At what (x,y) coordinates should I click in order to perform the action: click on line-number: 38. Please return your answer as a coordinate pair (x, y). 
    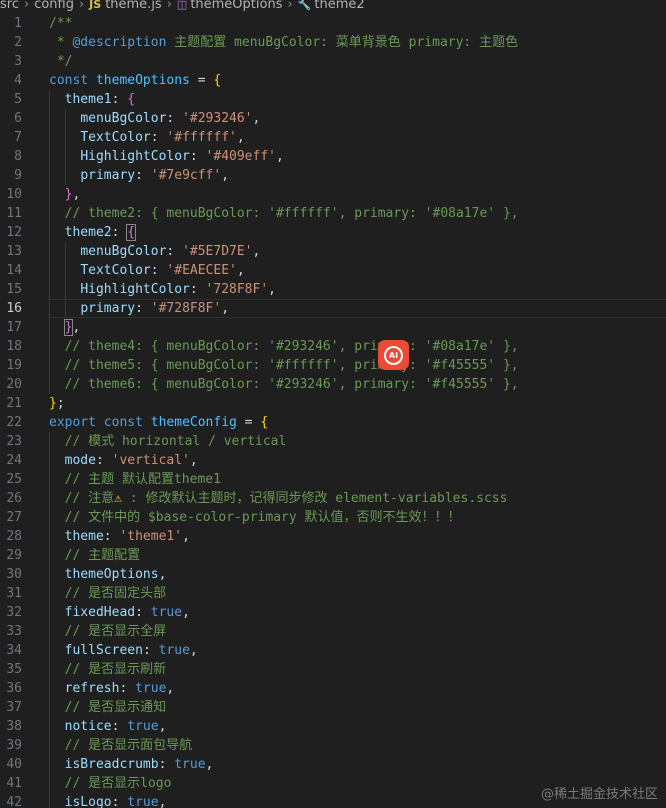
    Looking at the image, I should click on (11, 726).